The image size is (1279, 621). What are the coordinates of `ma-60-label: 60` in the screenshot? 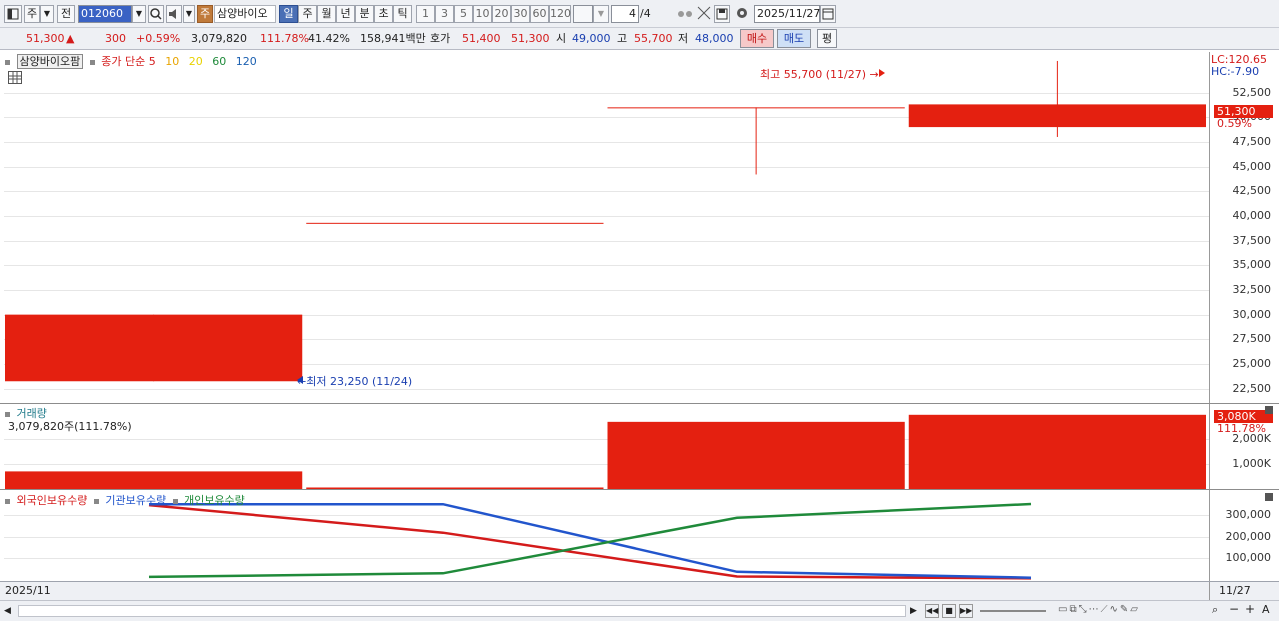 It's located at (219, 61).